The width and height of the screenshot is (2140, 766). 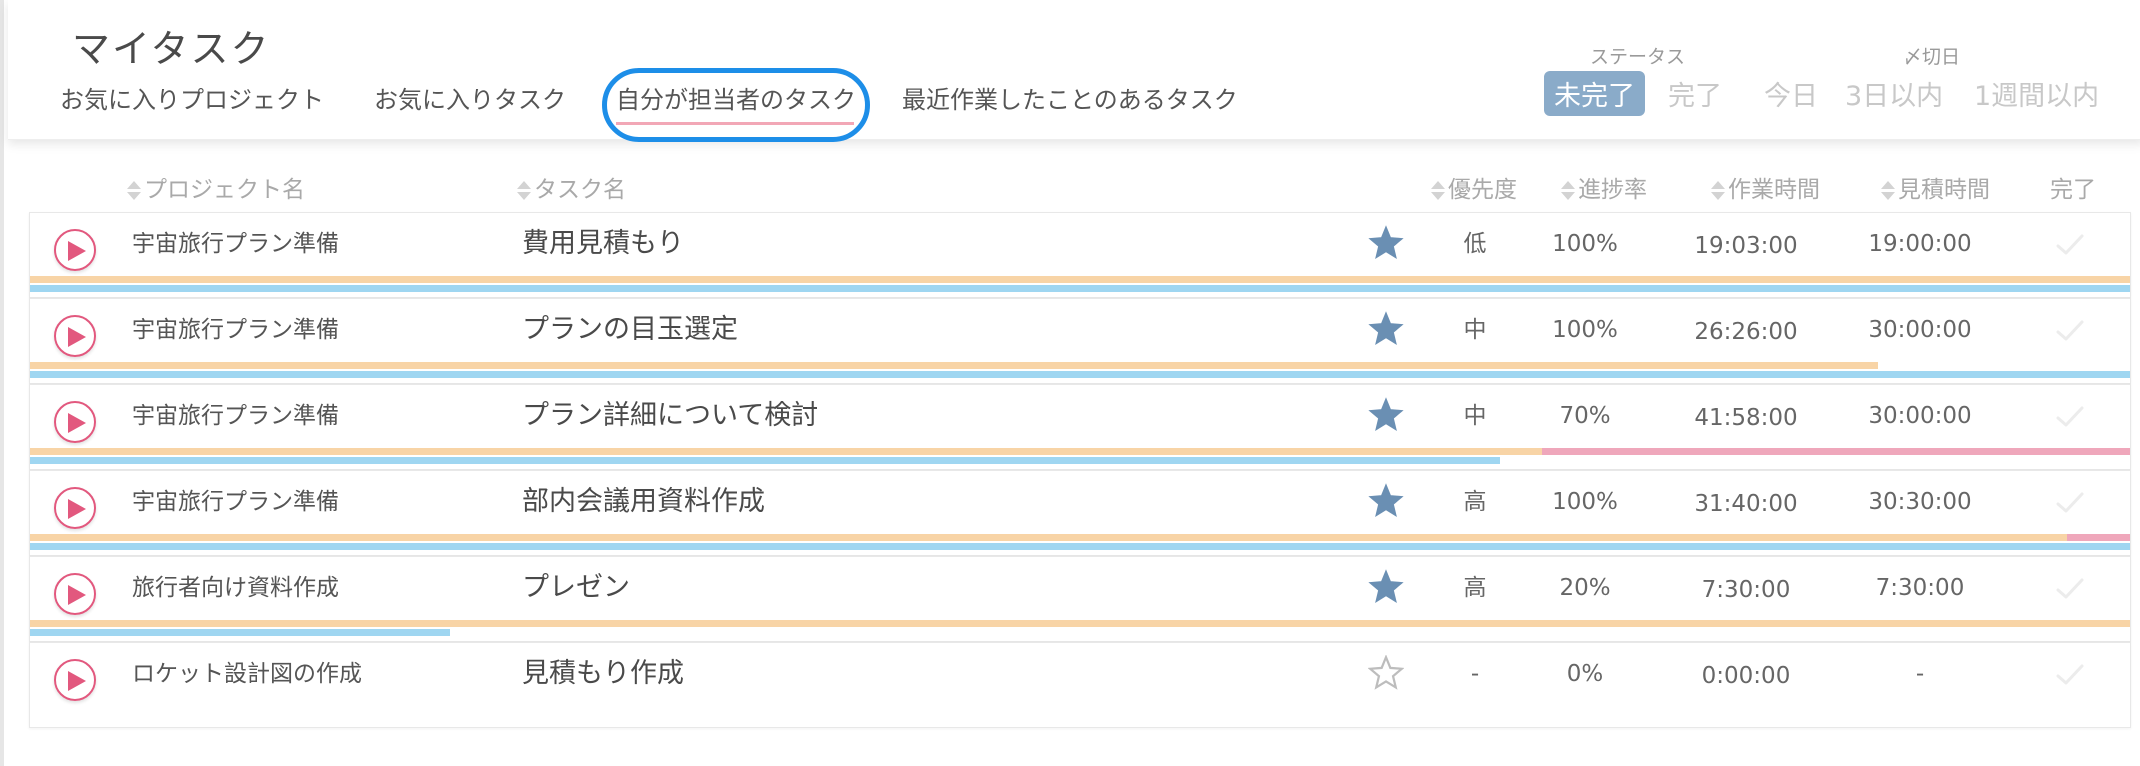 What do you see at coordinates (1836, 451) in the screenshot?
I see `overtime-bar` at bounding box center [1836, 451].